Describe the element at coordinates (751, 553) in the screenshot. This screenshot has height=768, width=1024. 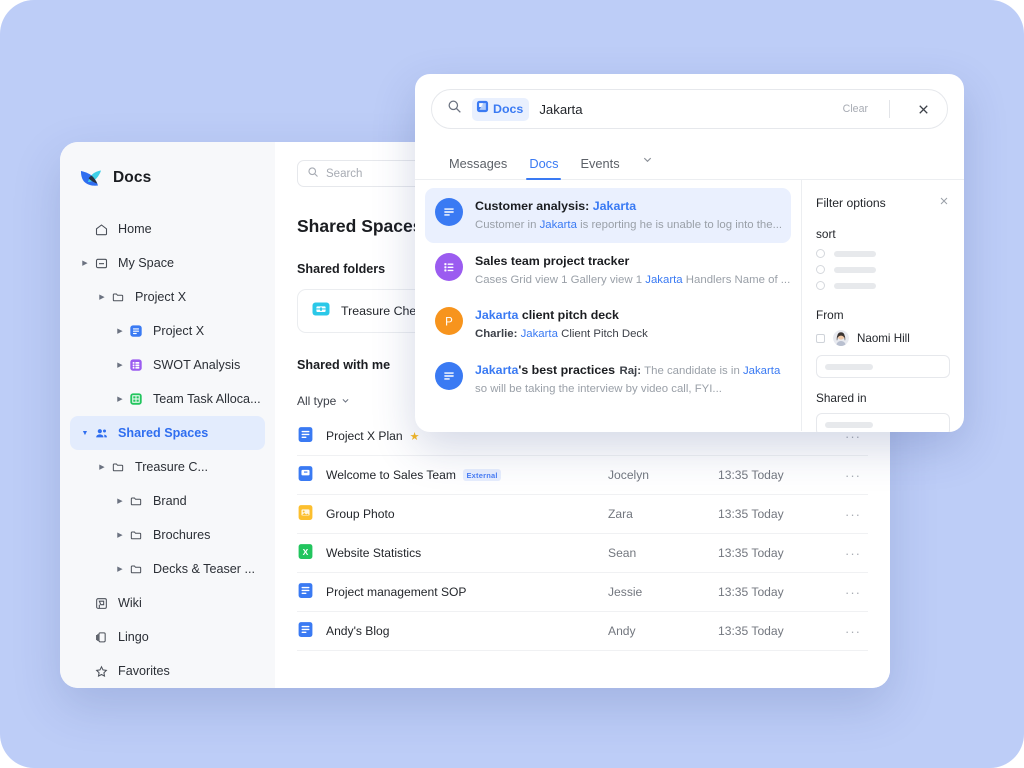
I see `file-time: 13:35 Today` at that location.